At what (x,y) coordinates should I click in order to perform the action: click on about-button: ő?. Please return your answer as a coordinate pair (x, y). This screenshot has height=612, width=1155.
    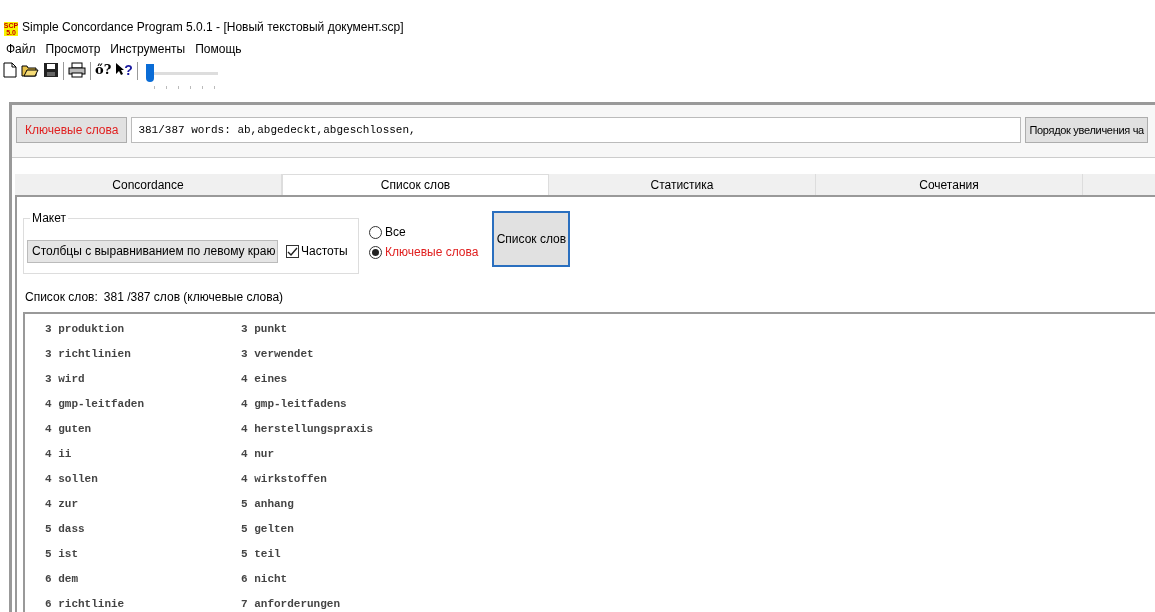
    Looking at the image, I should click on (103, 70).